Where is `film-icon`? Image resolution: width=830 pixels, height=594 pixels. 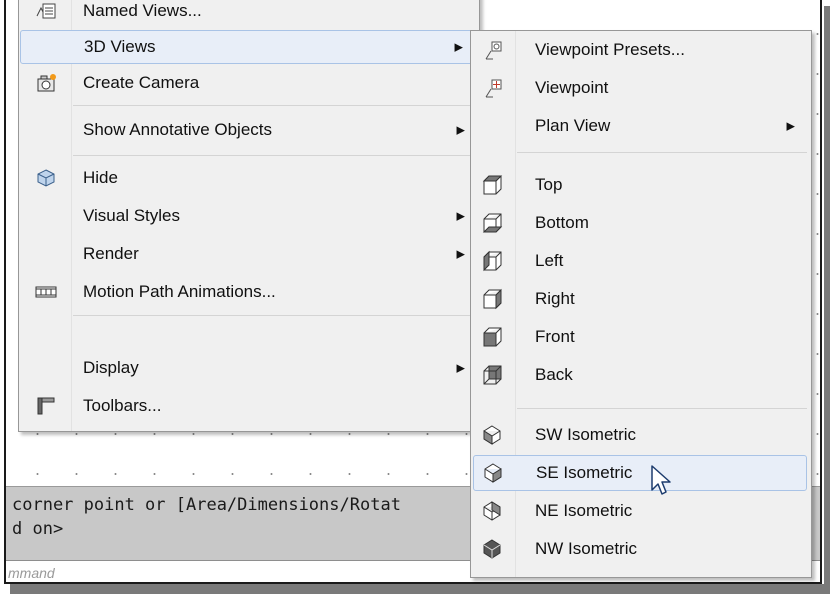 film-icon is located at coordinates (46, 292).